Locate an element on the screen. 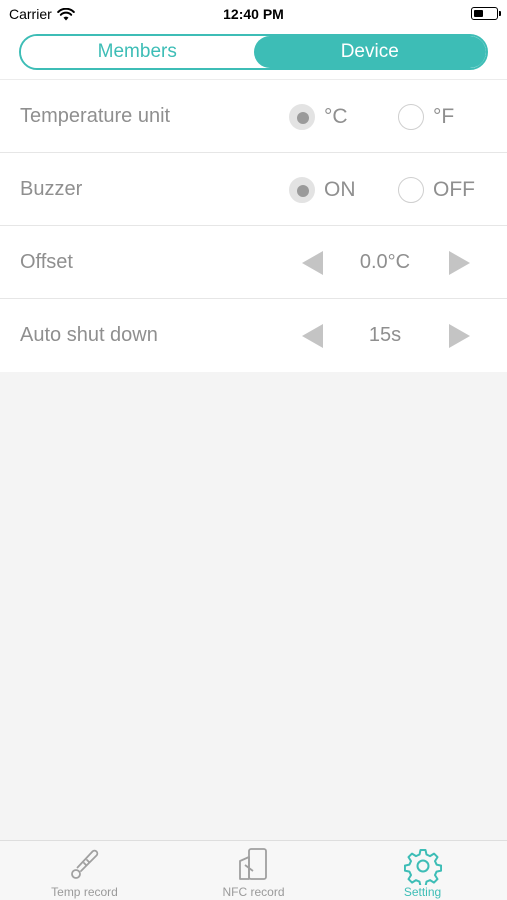 The image size is (507, 900). clock: 12:40 PM is located at coordinates (253, 14).